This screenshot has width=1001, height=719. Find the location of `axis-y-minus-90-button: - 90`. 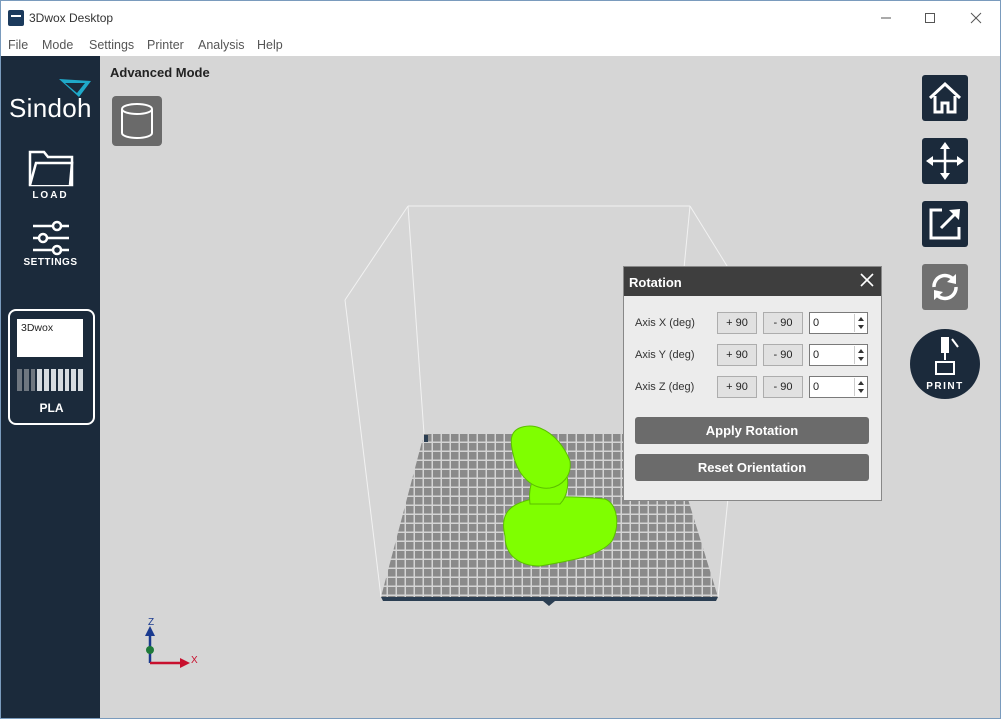

axis-y-minus-90-button: - 90 is located at coordinates (783, 355).